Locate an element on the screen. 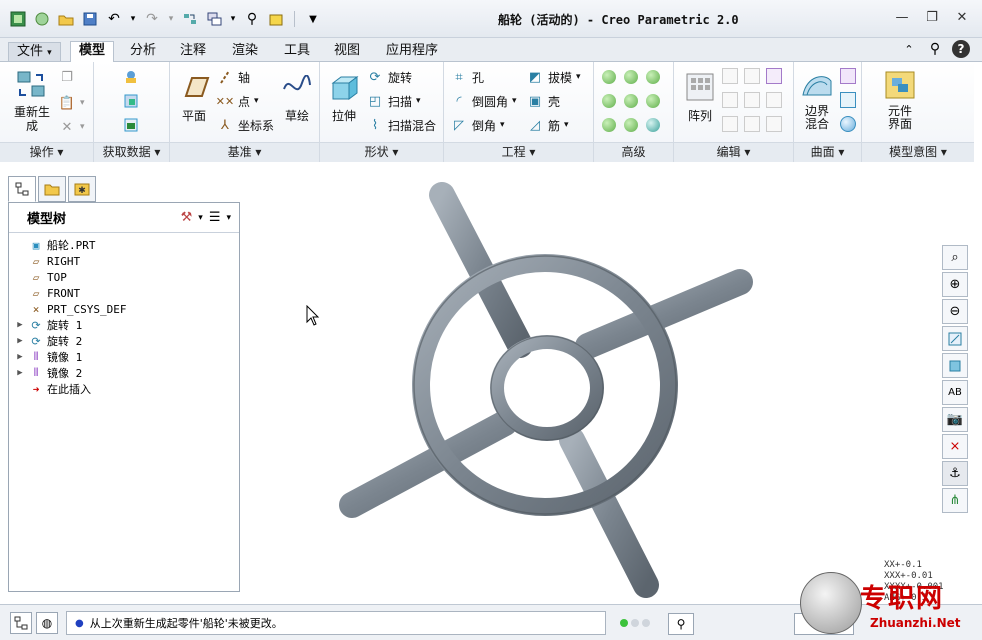 The image size is (982, 640). merge-icon is located at coordinates (730, 100).